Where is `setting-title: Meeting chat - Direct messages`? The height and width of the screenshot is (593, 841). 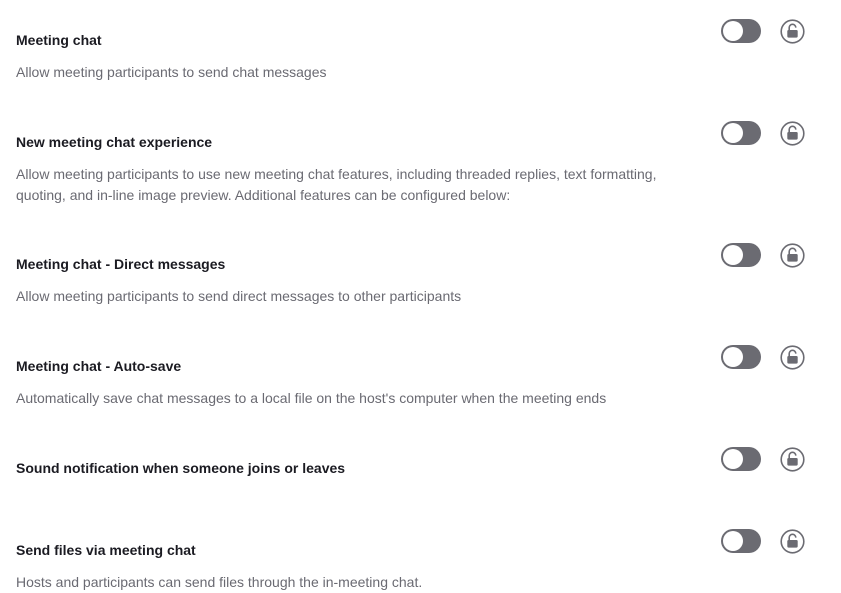 setting-title: Meeting chat - Direct messages is located at coordinates (121, 264).